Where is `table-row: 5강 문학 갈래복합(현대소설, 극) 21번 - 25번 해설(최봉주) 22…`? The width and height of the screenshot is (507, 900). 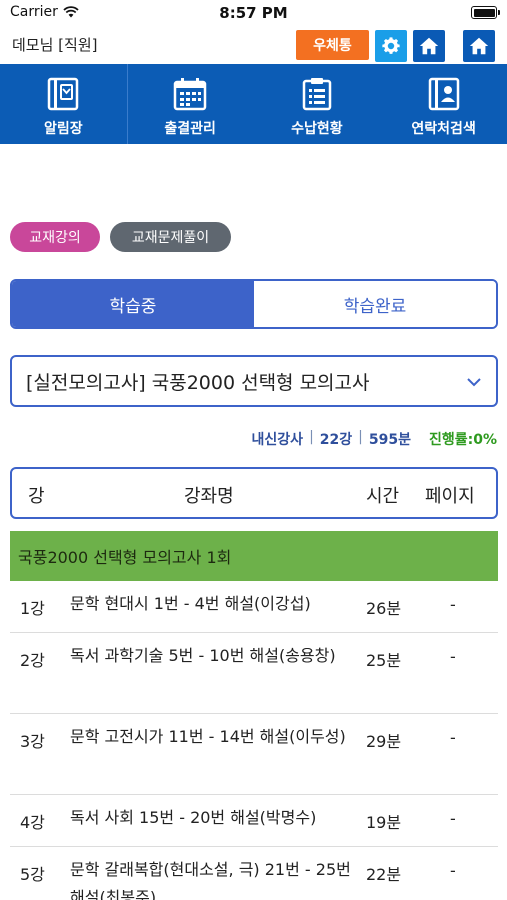 table-row: 5강 문학 갈래복합(현대소설, 극) 21번 - 25번 해설(최봉주) 22… is located at coordinates (254, 873).